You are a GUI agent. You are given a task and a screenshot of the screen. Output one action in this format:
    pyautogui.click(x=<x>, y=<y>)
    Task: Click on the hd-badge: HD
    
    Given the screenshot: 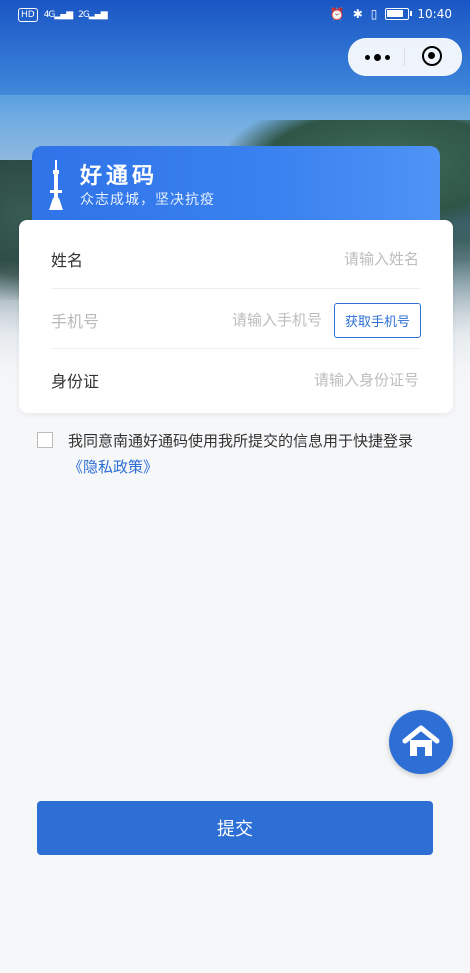 What is the action you would take?
    pyautogui.click(x=28, y=15)
    